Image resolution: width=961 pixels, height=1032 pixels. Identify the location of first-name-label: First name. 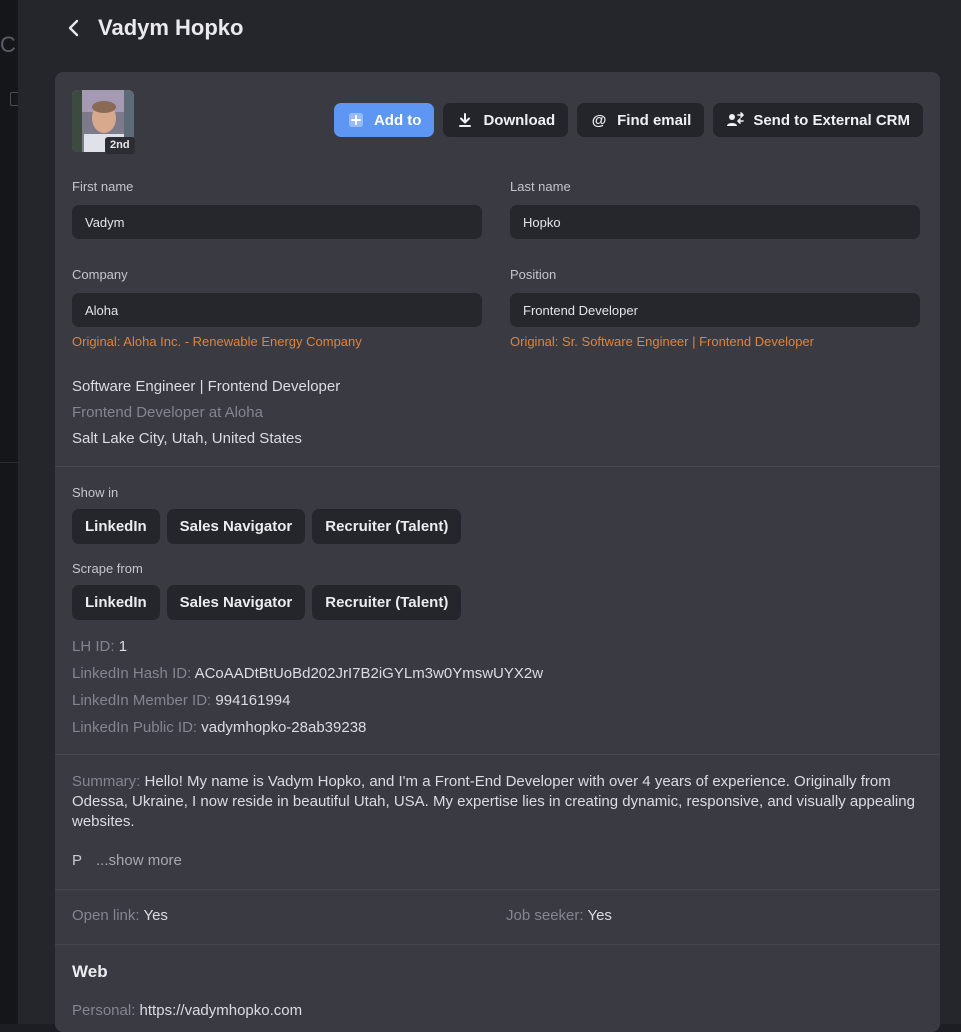
(103, 186).